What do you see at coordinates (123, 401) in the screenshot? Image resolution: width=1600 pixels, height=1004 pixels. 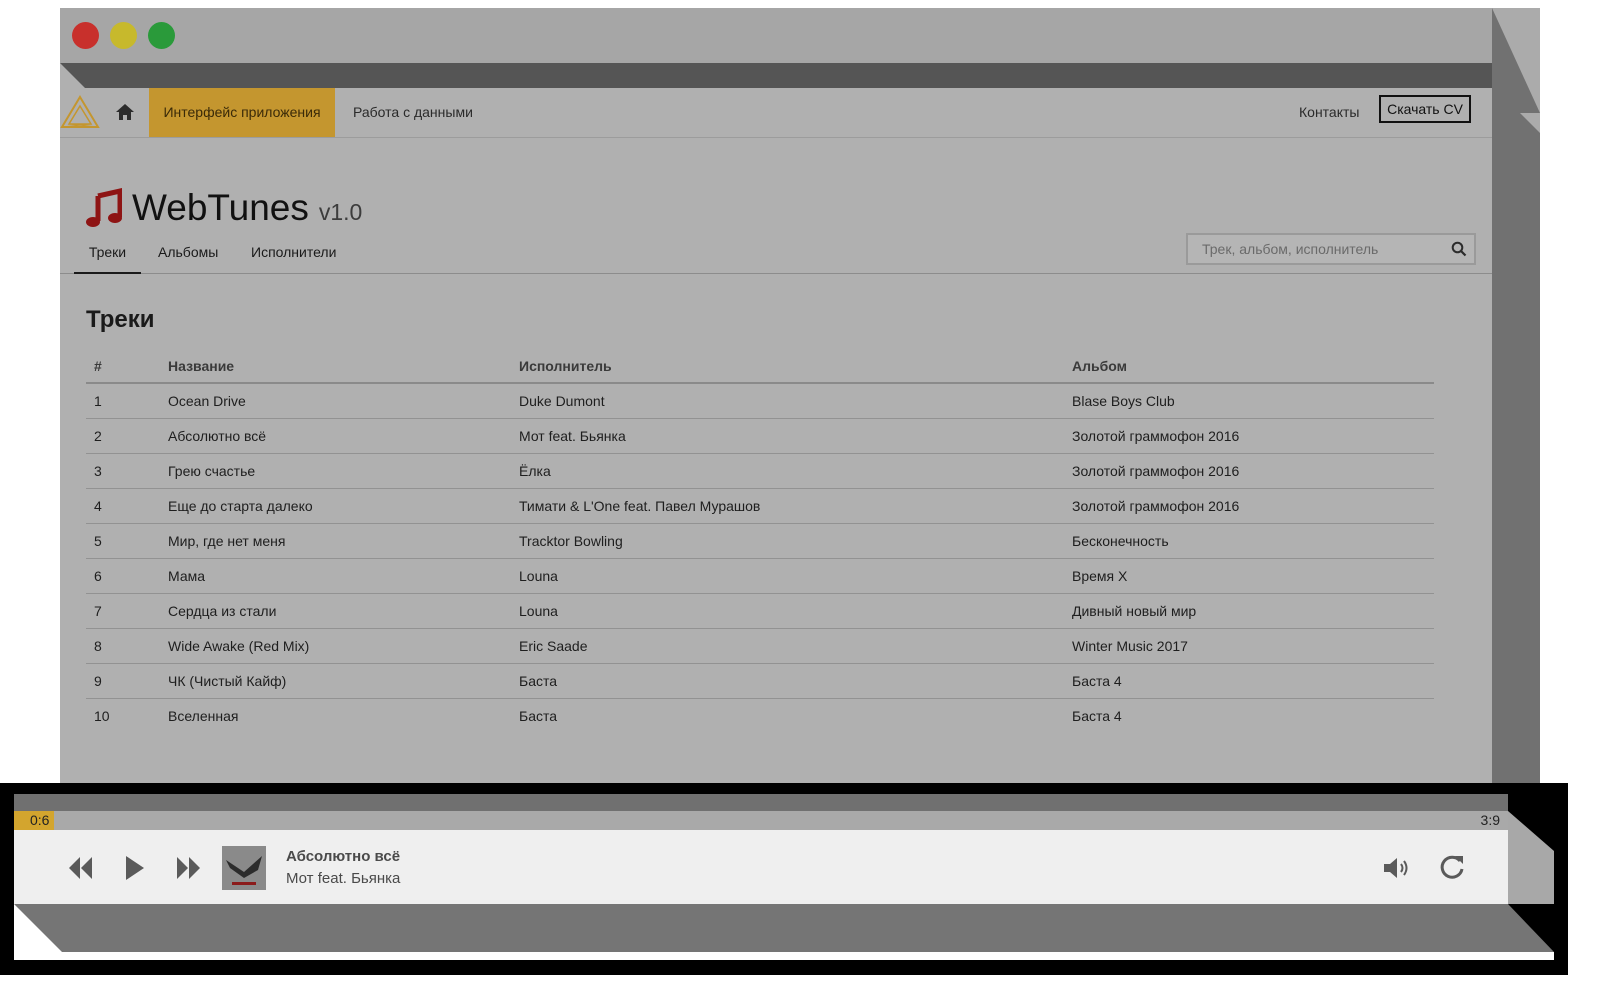 I see `track-number: 1` at bounding box center [123, 401].